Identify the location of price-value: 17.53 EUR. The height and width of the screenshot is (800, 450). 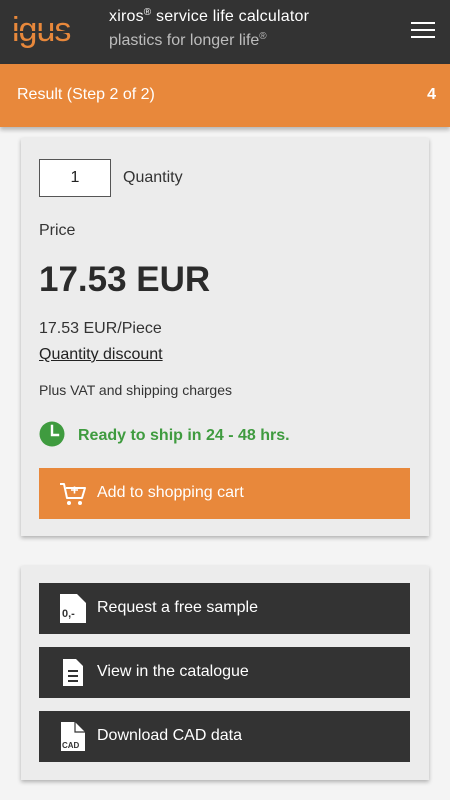
(125, 279).